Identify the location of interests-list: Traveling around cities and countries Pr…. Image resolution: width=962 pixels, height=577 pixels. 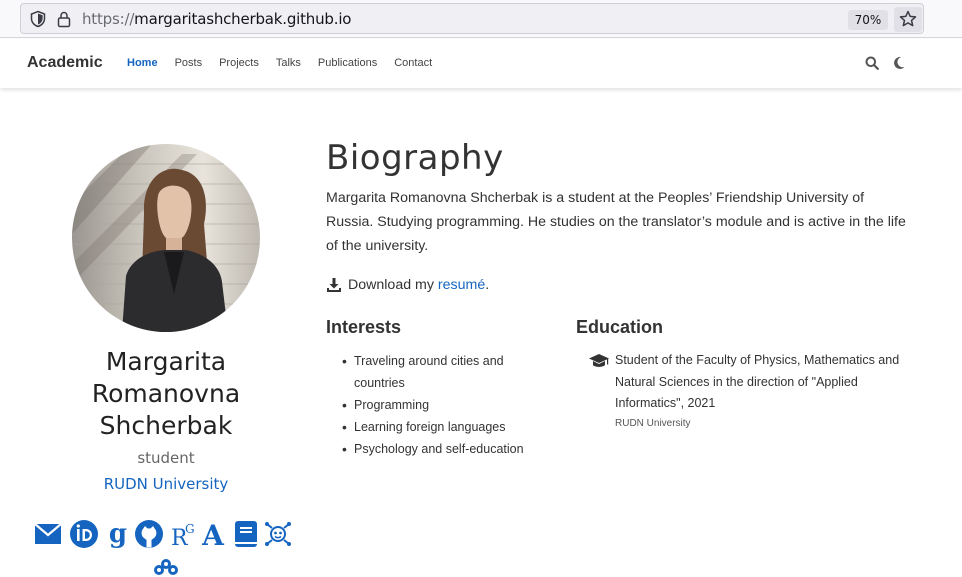
(447, 405).